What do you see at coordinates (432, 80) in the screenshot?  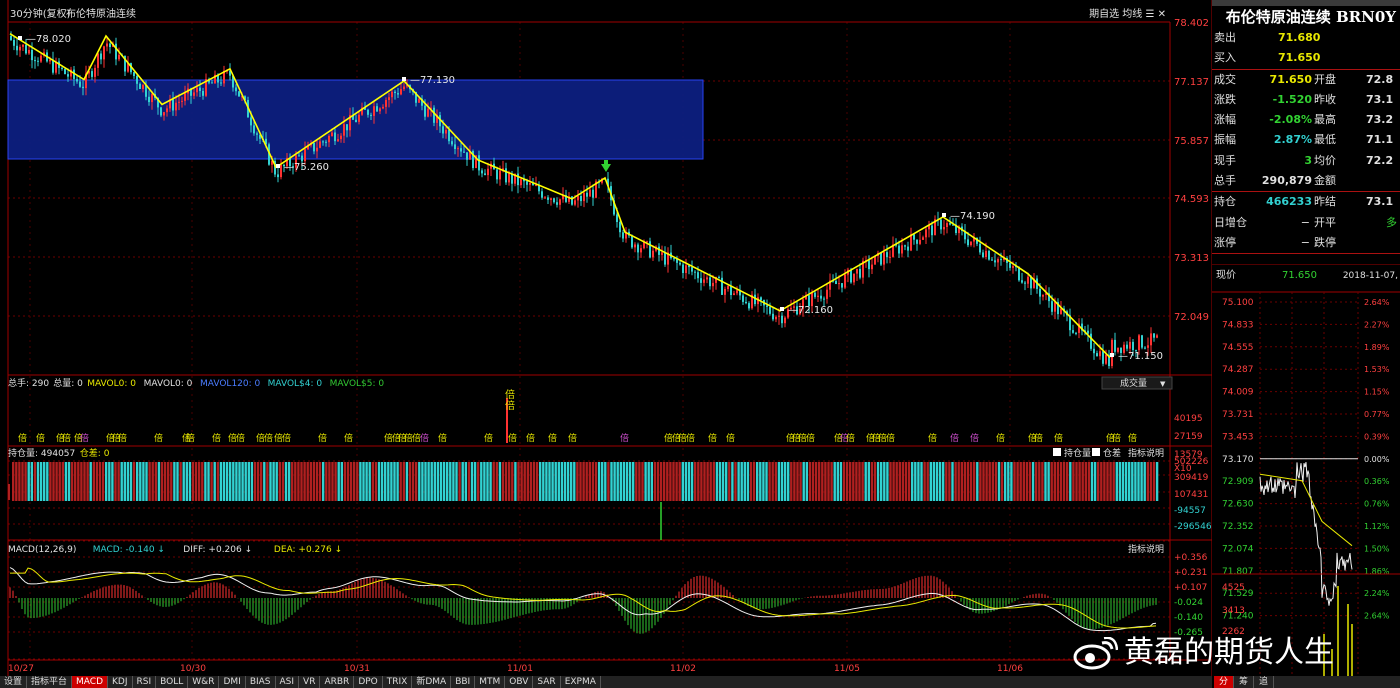 I see `pivot-label: —77.130` at bounding box center [432, 80].